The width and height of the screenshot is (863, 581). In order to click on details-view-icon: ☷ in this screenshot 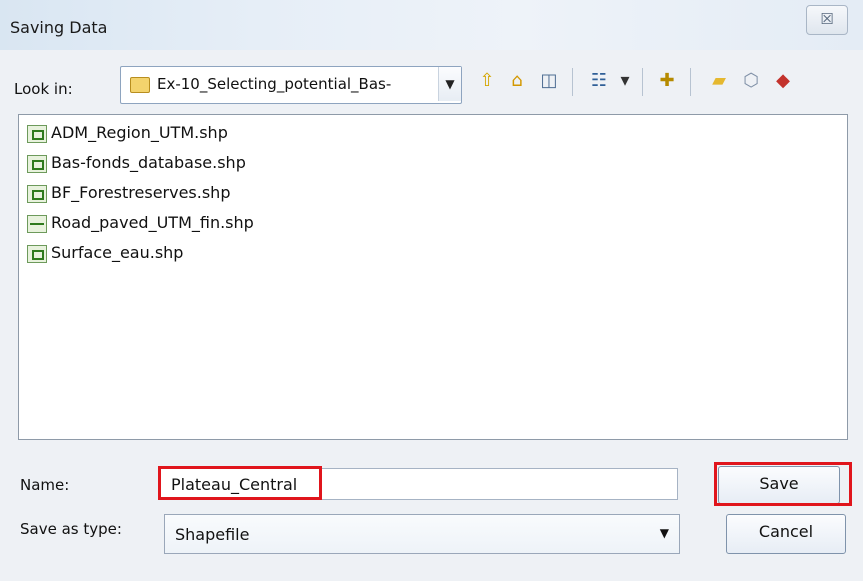, I will do `click(599, 81)`.